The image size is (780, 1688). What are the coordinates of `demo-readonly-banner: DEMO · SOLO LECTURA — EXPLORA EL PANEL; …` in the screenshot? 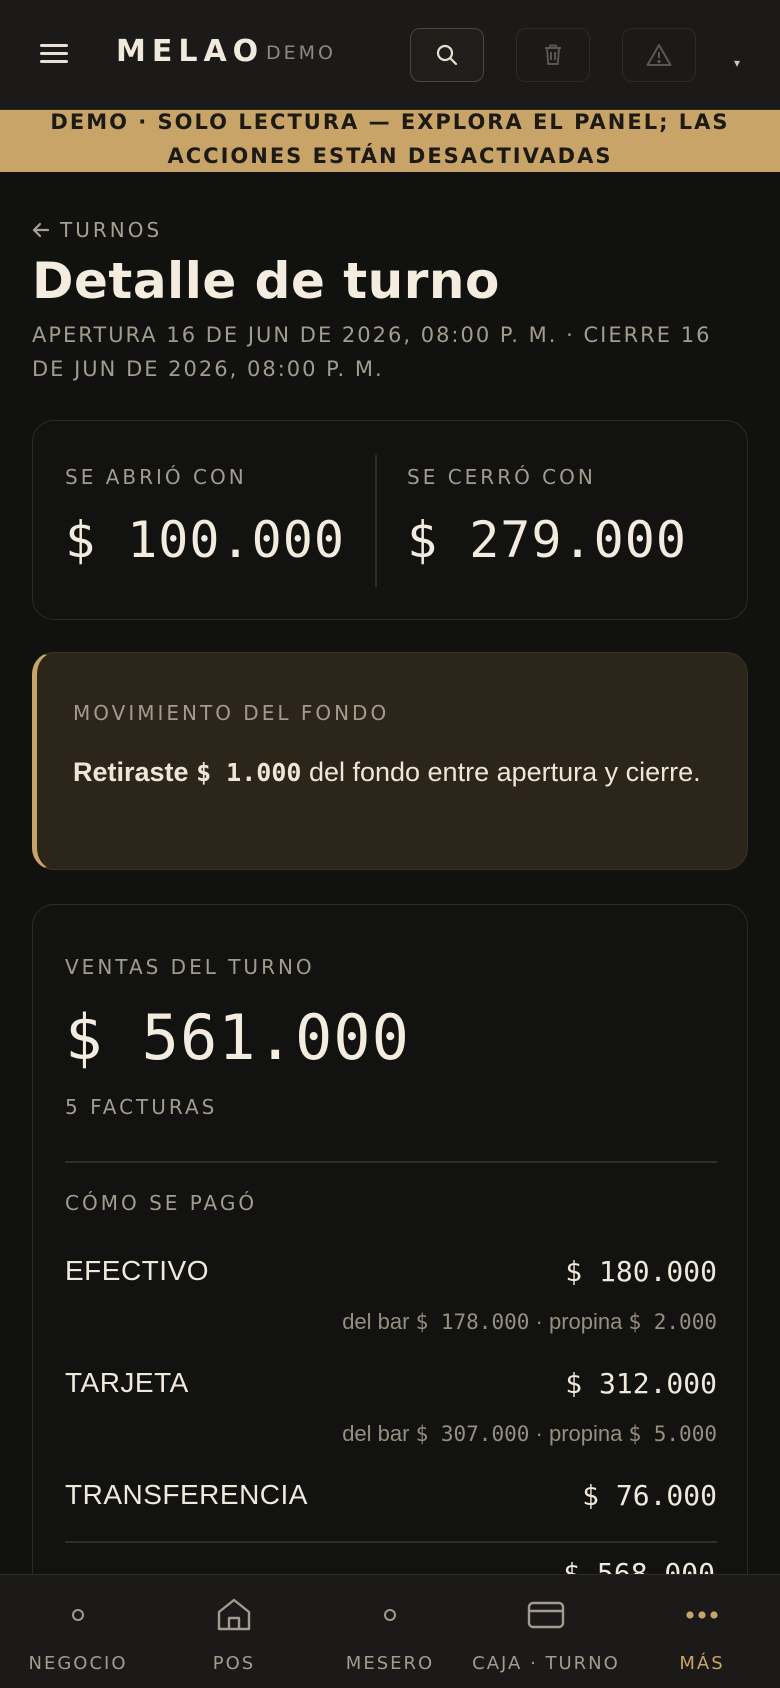 It's located at (390, 141).